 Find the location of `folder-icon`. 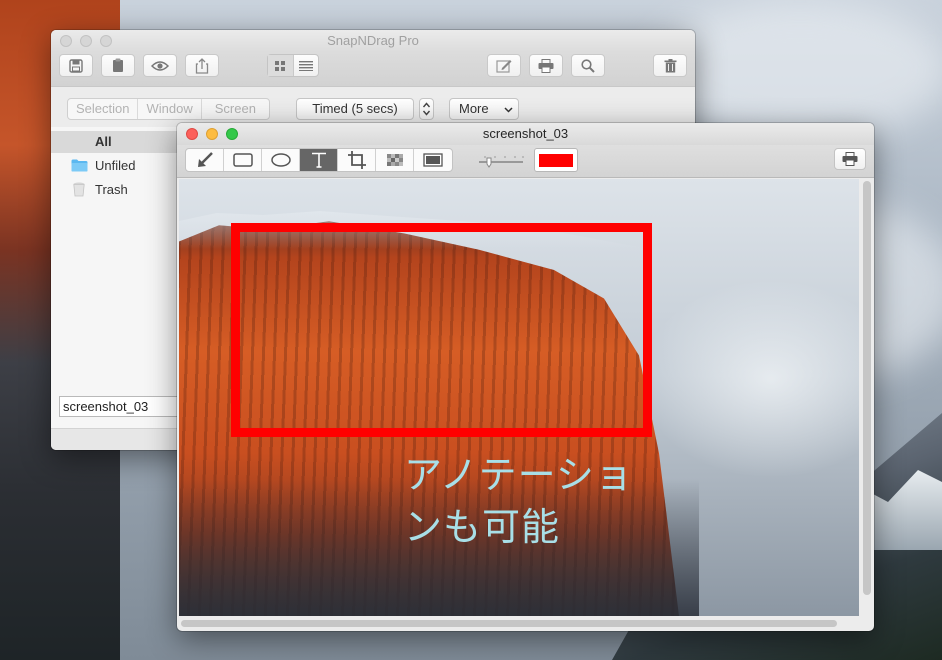

folder-icon is located at coordinates (79, 165).